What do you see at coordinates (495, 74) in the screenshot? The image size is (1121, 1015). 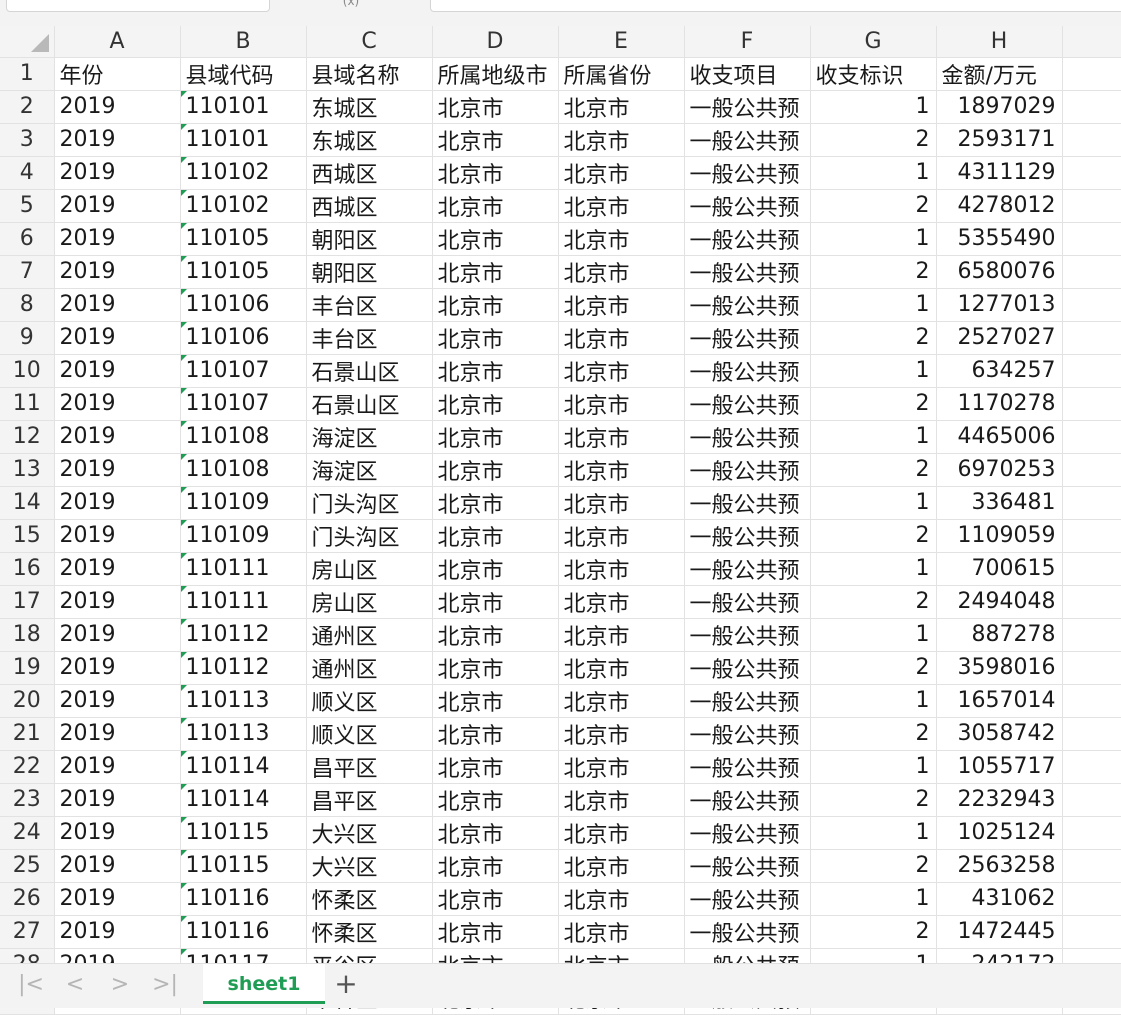 I see `header-cell-city: 所属地级市` at bounding box center [495, 74].